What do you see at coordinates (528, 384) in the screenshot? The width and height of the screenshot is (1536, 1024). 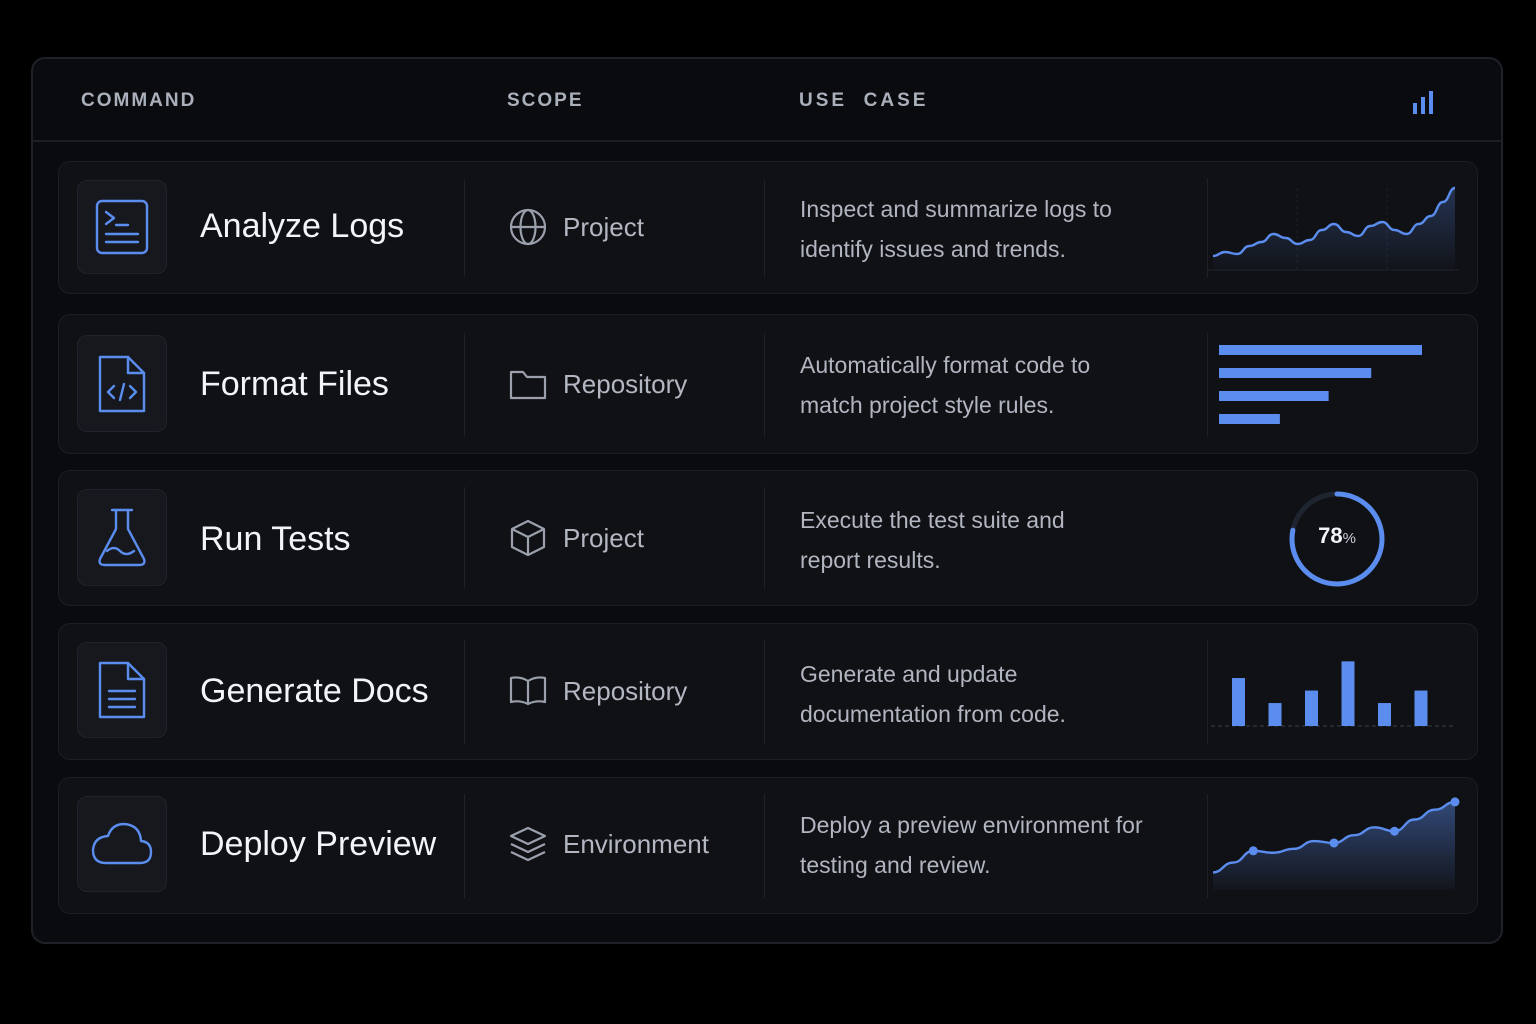 I see `folder-icon` at bounding box center [528, 384].